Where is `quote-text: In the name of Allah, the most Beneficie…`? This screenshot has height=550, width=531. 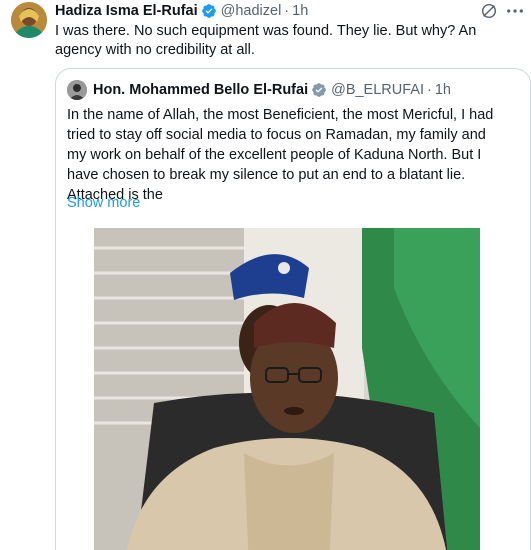
quote-text: In the name of Allah, the most Beneficie… is located at coordinates (280, 155).